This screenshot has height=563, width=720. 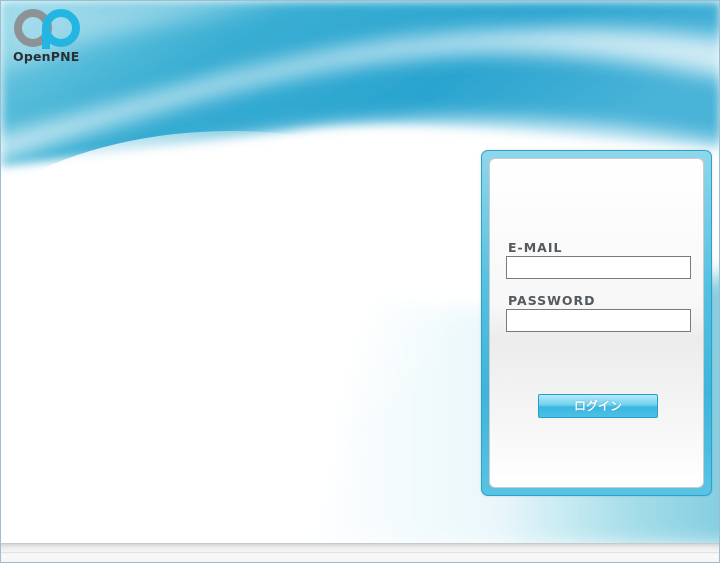 I want to click on footer-bar, so click(x=360, y=552).